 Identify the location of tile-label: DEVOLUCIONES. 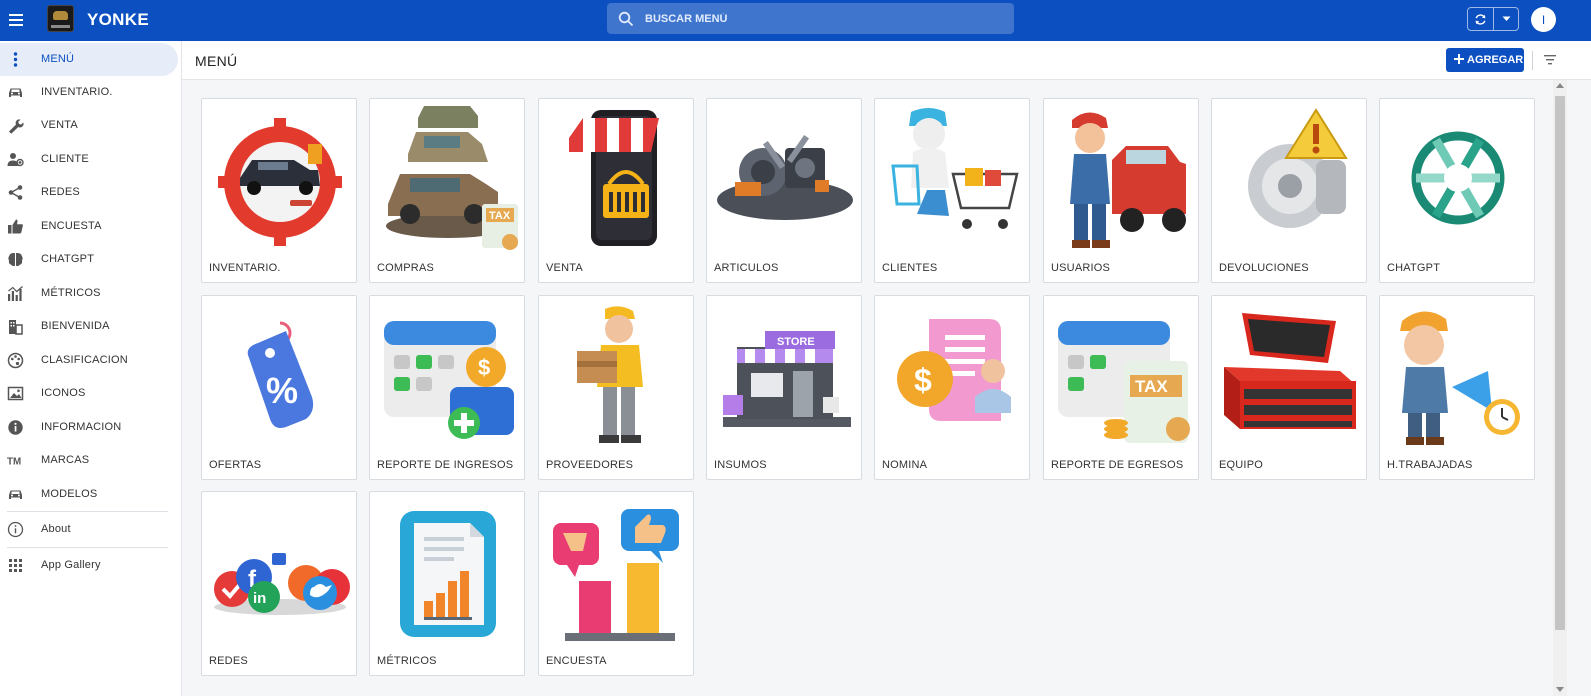
(1264, 268).